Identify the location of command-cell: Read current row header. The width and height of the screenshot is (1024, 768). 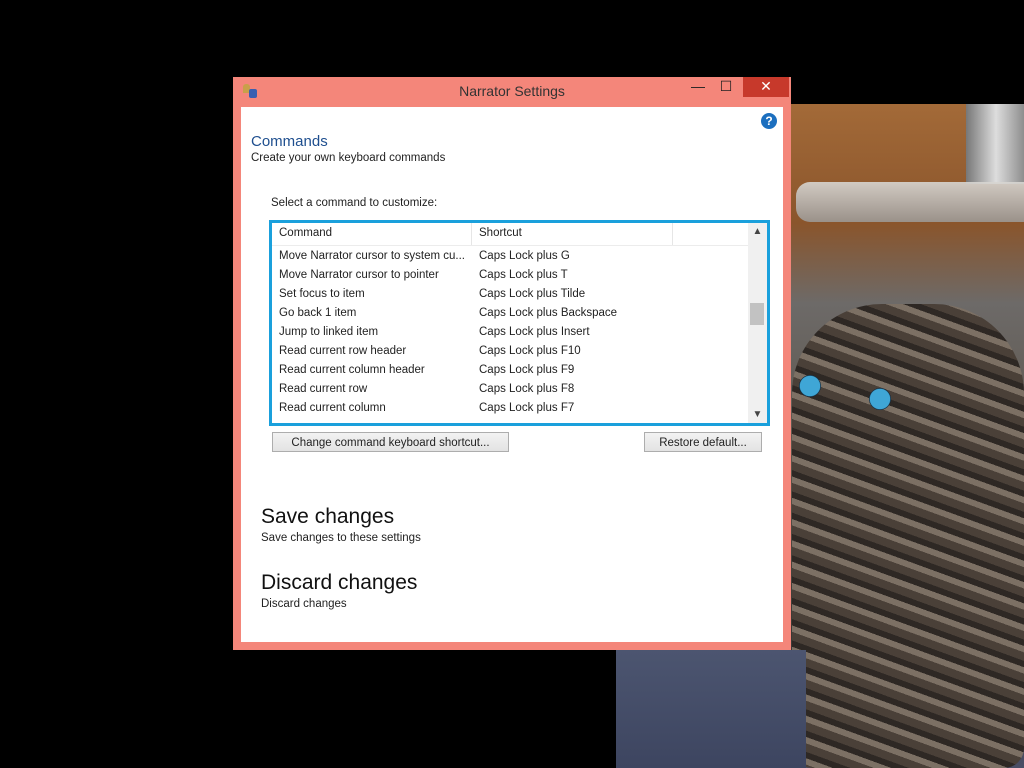
(343, 351).